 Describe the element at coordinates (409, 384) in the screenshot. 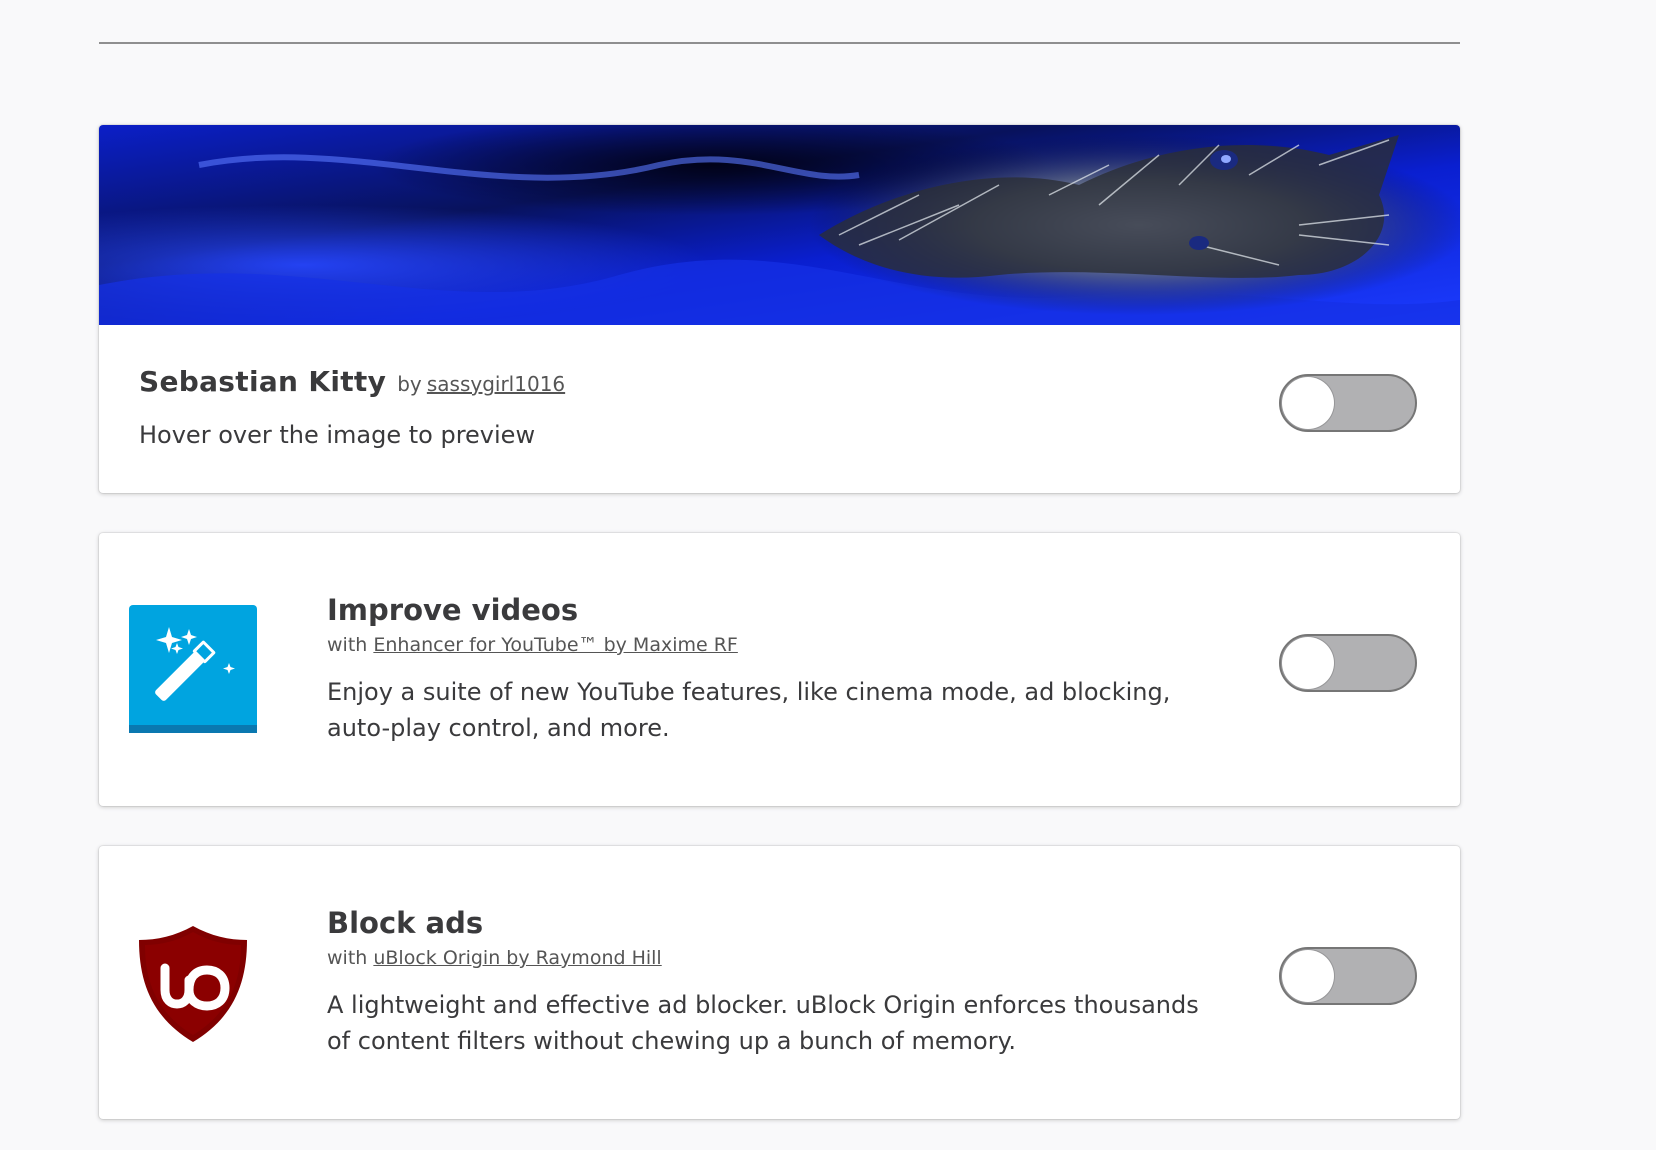

I see `by-label: by` at that location.